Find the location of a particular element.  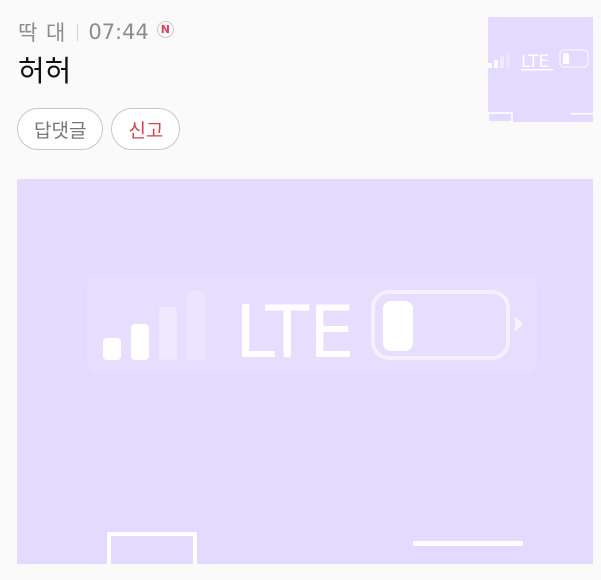

comment-time: 07:44 is located at coordinates (118, 32).